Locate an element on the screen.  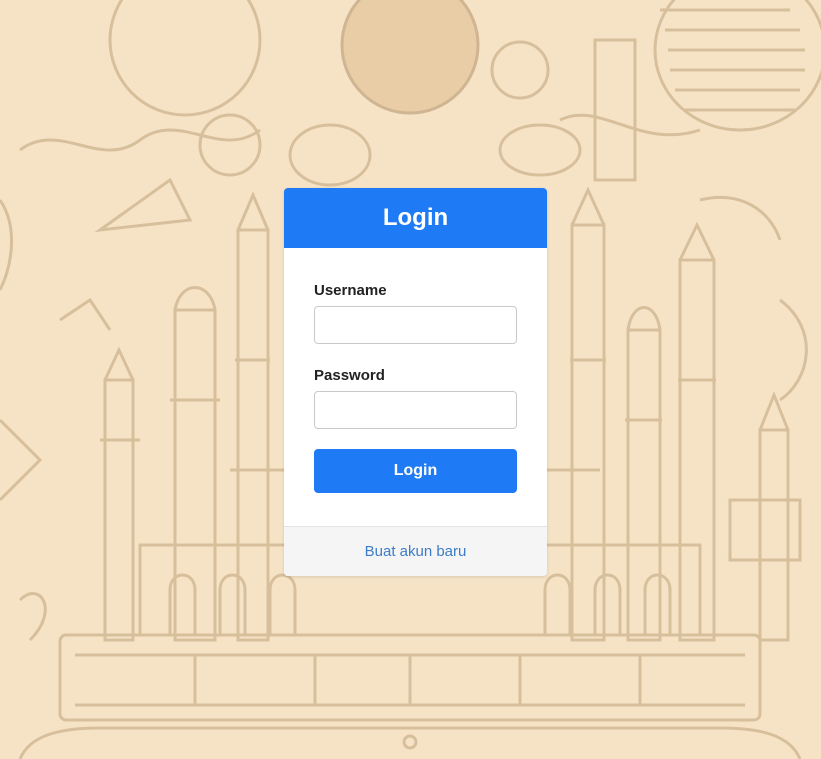
register-link: Buat akun baru is located at coordinates (416, 551).